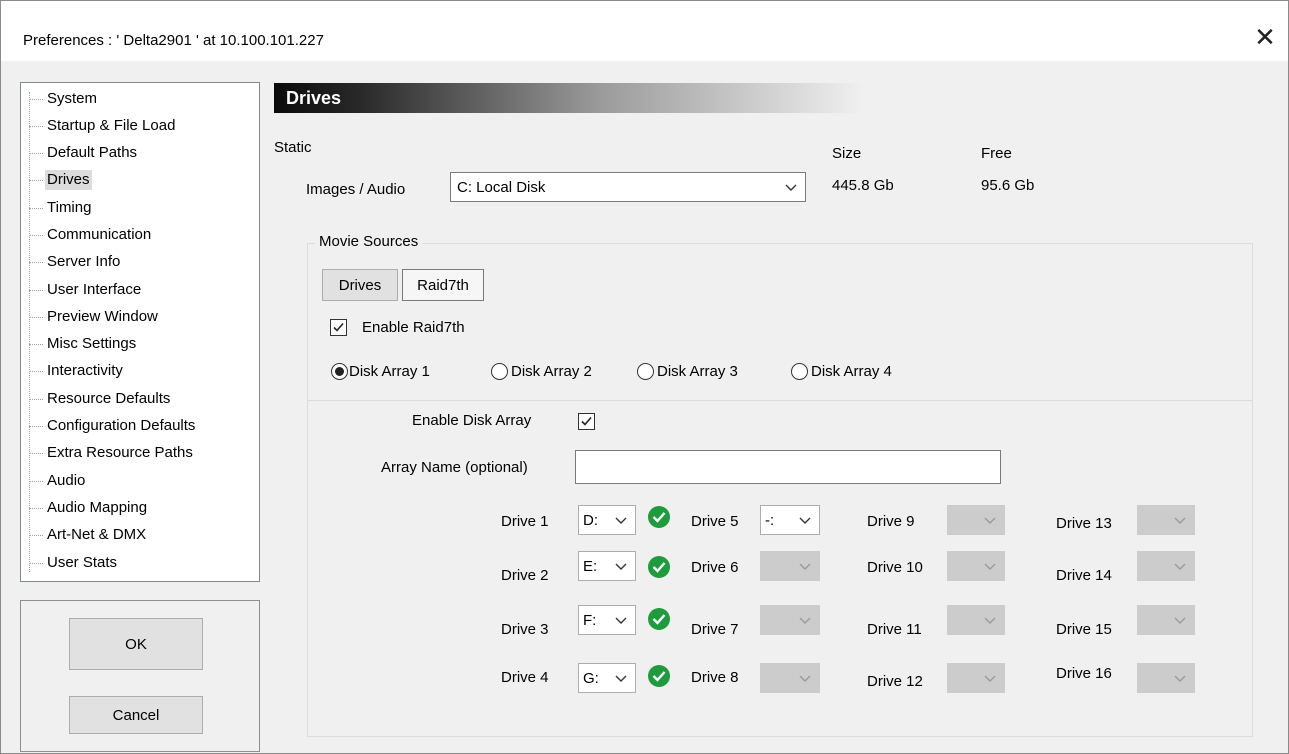  What do you see at coordinates (607, 566) in the screenshot?
I see `drive-2-select: E:` at bounding box center [607, 566].